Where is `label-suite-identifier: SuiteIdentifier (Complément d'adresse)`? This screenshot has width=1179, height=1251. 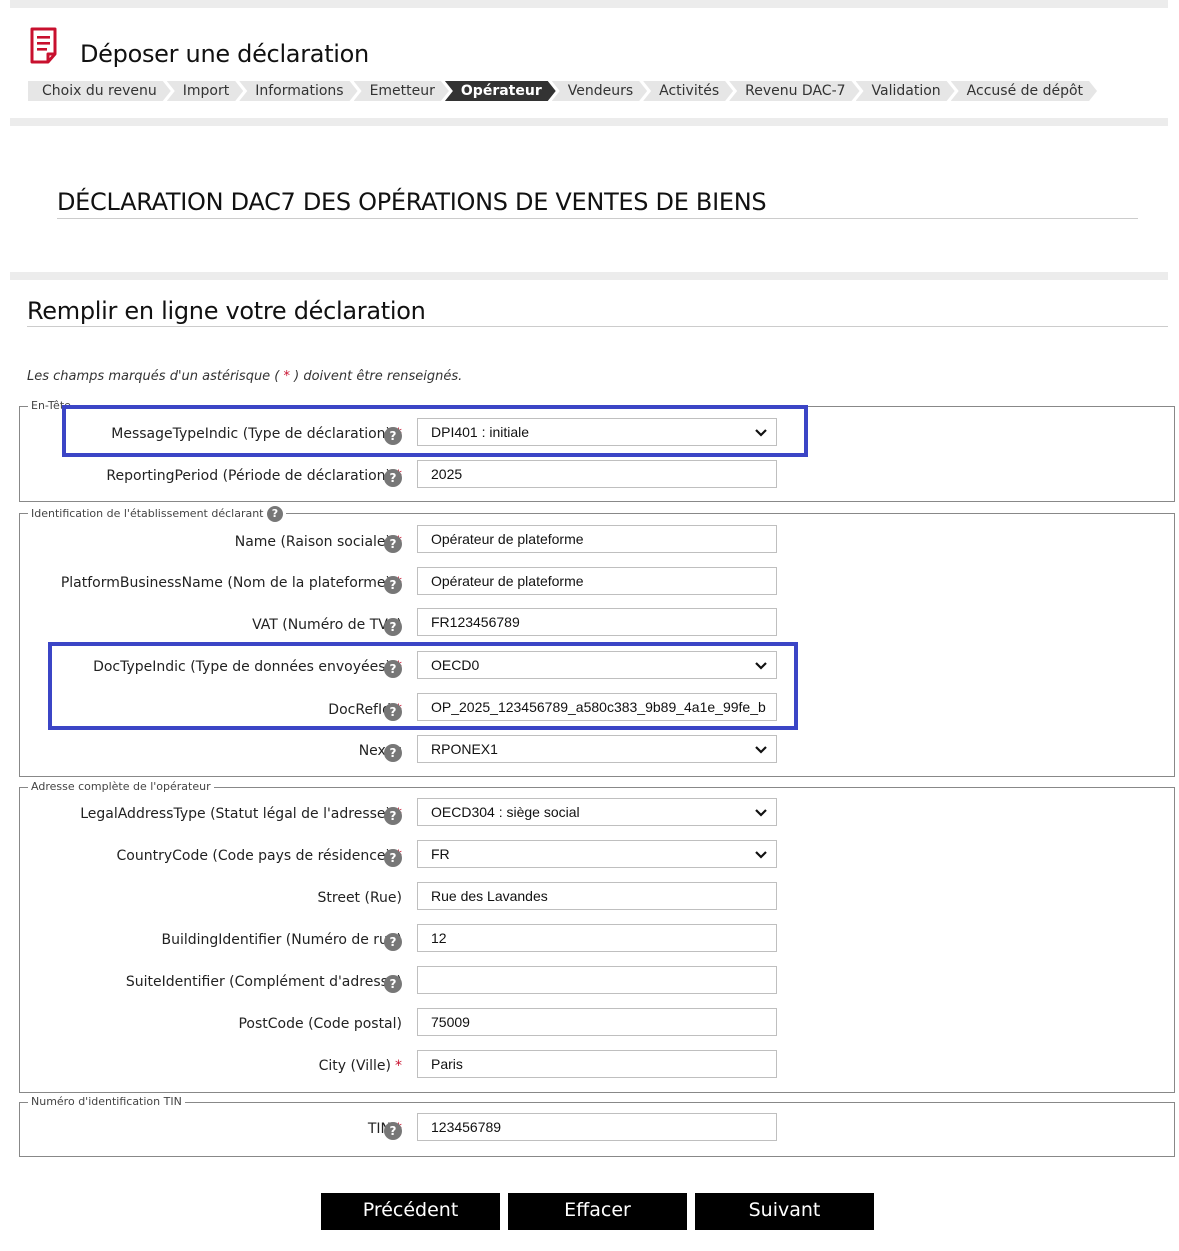
label-suite-identifier: SuiteIdentifier (Complément d'adresse) is located at coordinates (263, 982).